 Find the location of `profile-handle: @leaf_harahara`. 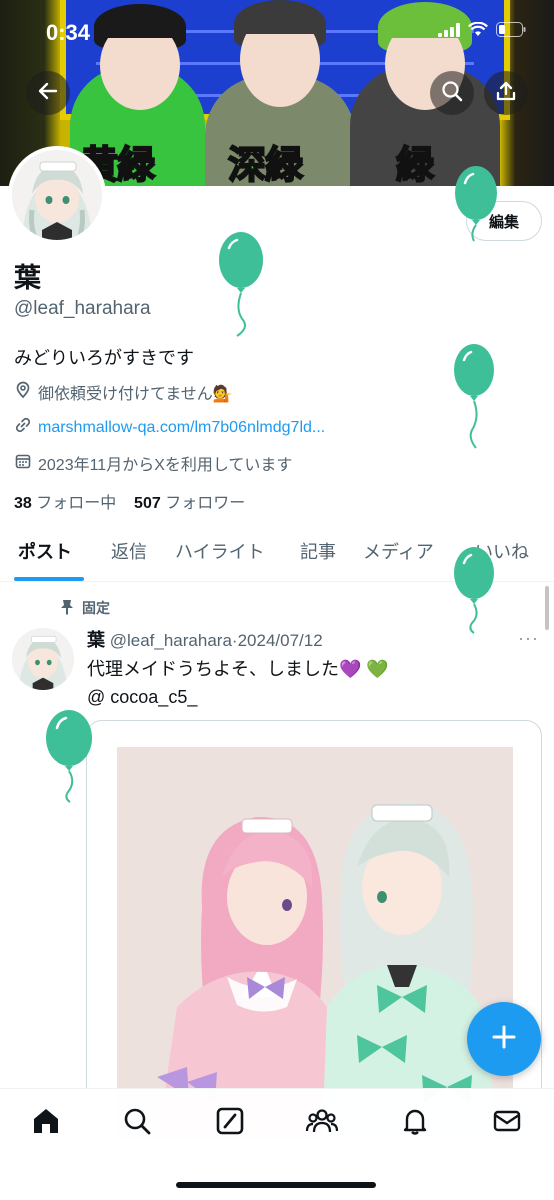

profile-handle: @leaf_harahara is located at coordinates (82, 308).